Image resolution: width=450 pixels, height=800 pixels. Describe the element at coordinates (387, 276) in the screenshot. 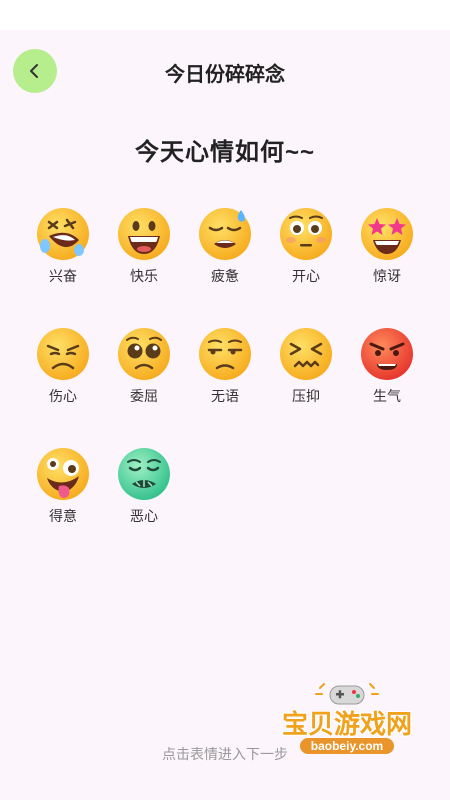

I see `emotion-label: 惊讶` at that location.